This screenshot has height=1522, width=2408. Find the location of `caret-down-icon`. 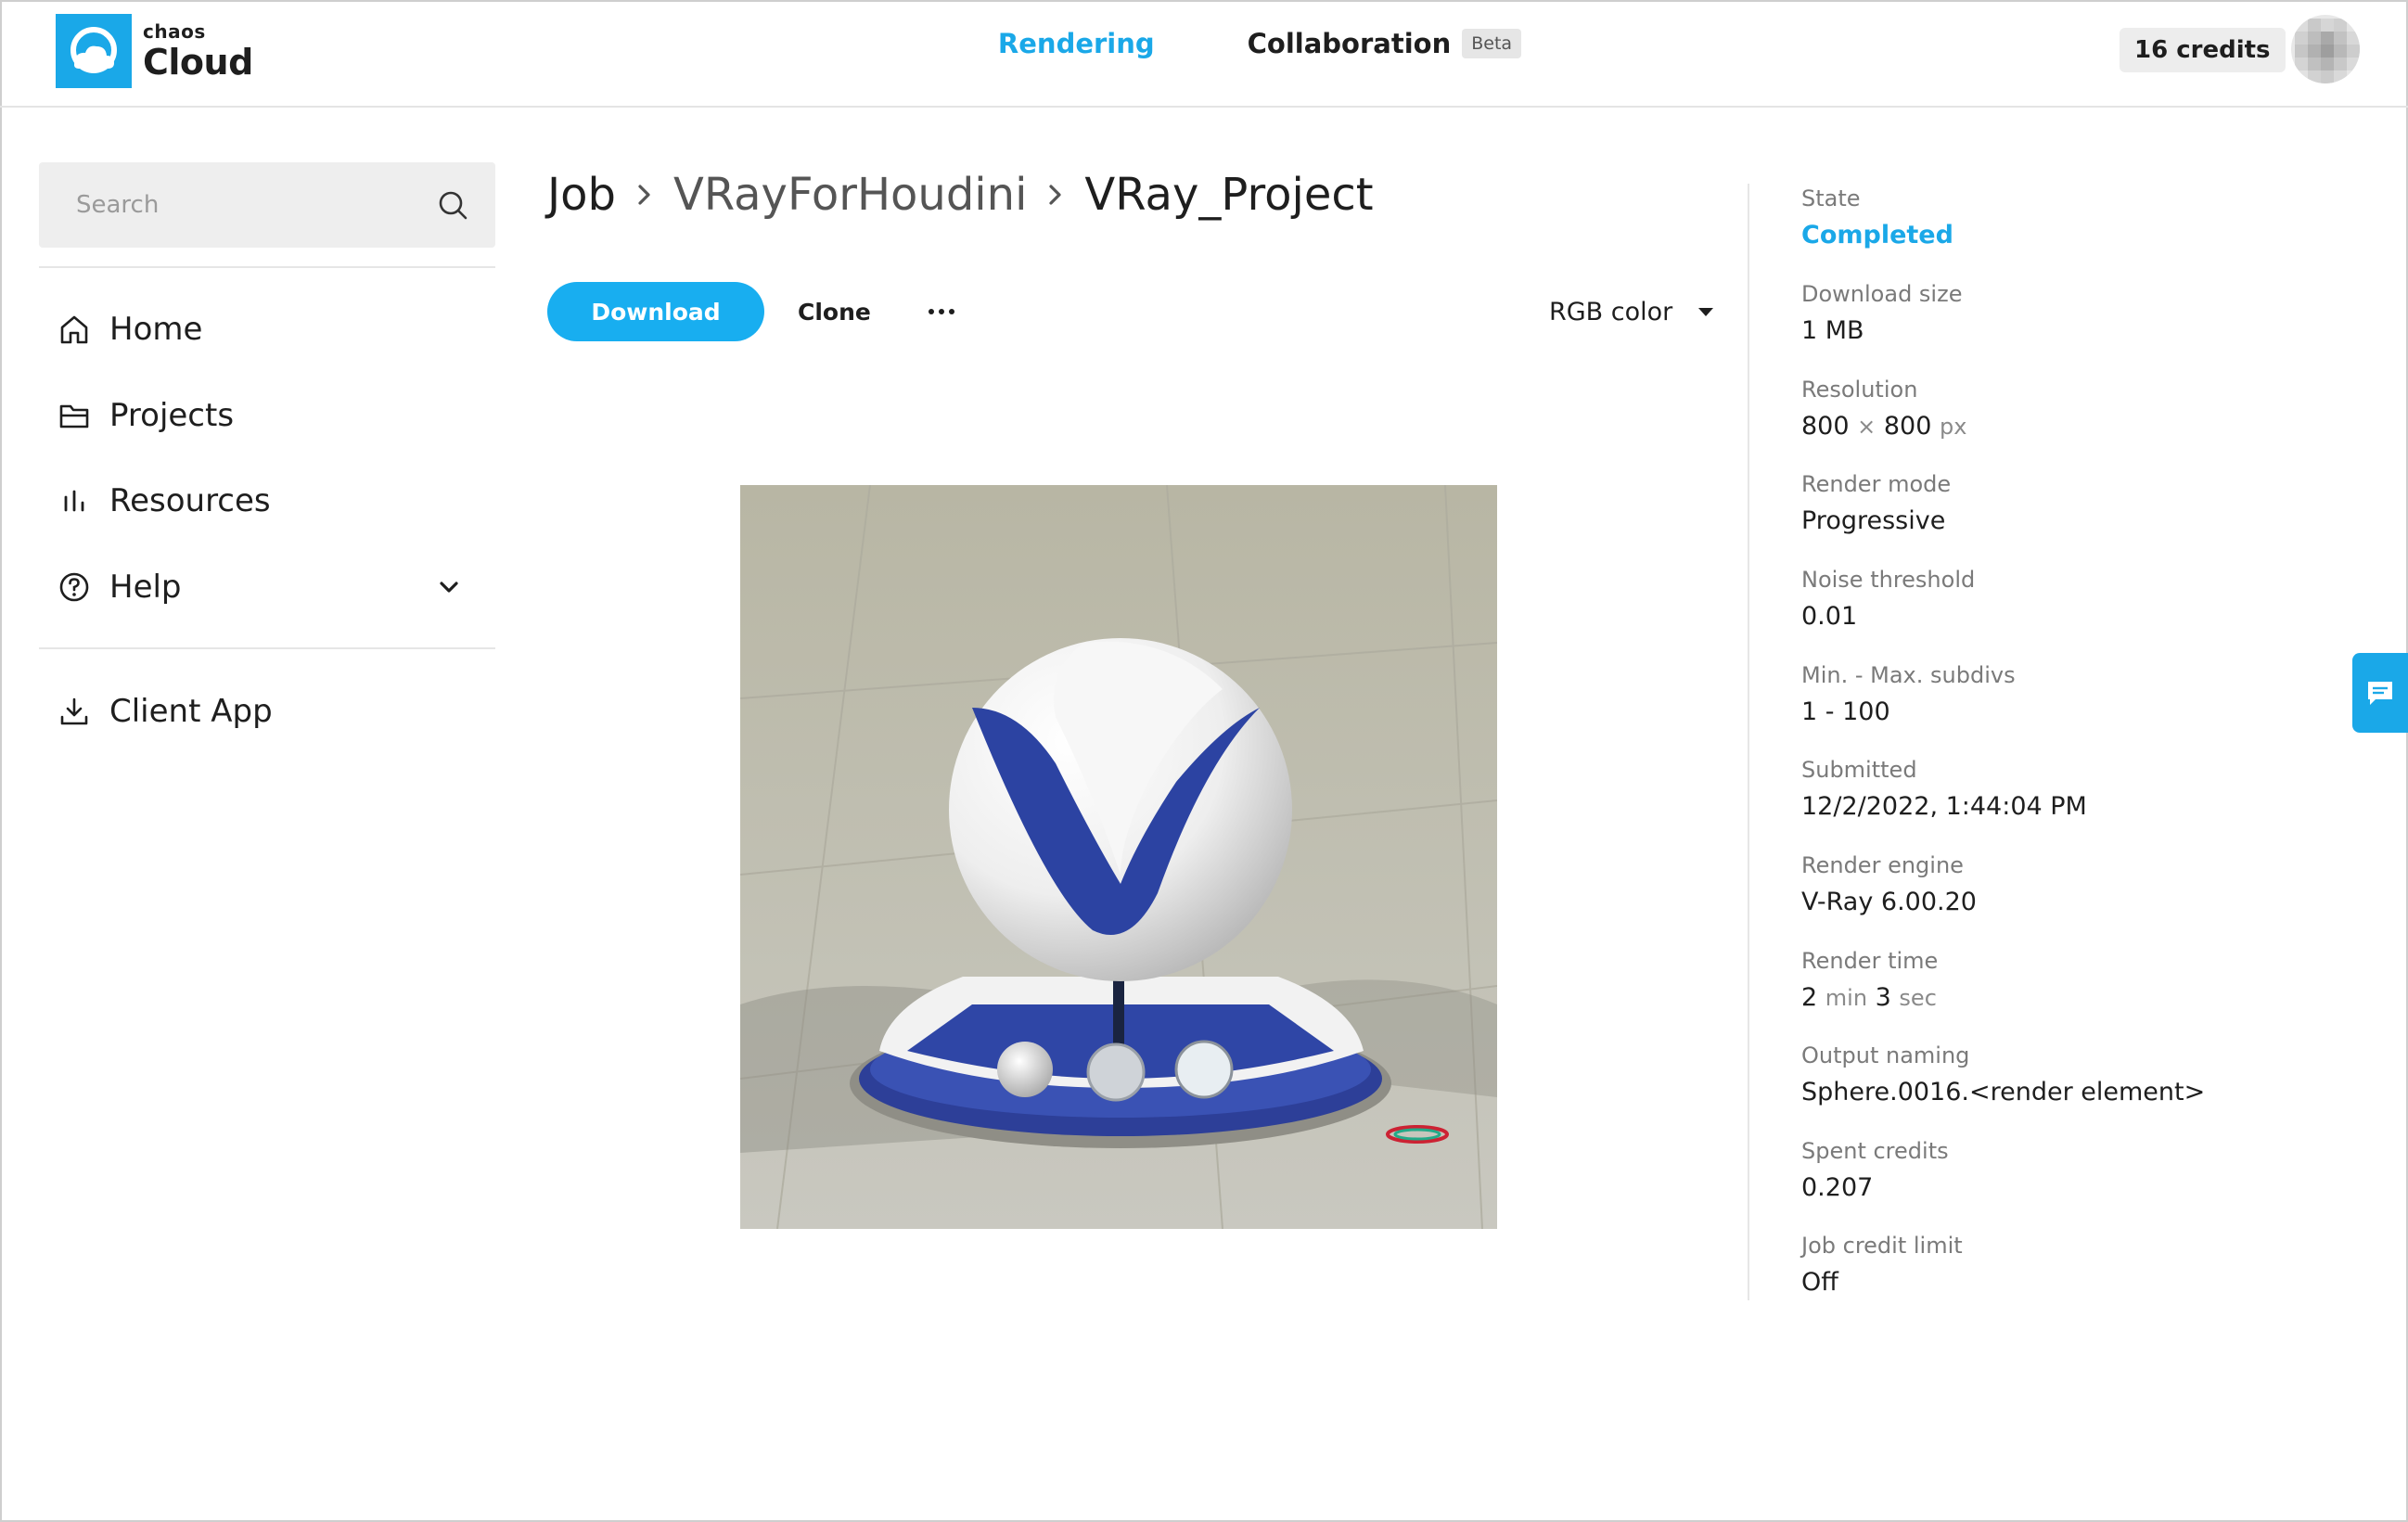

caret-down-icon is located at coordinates (1706, 311).